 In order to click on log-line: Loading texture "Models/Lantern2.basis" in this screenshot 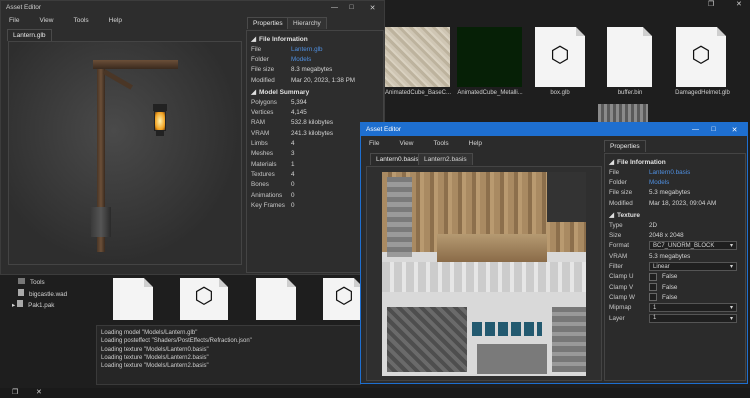, I will do `click(155, 357)`.